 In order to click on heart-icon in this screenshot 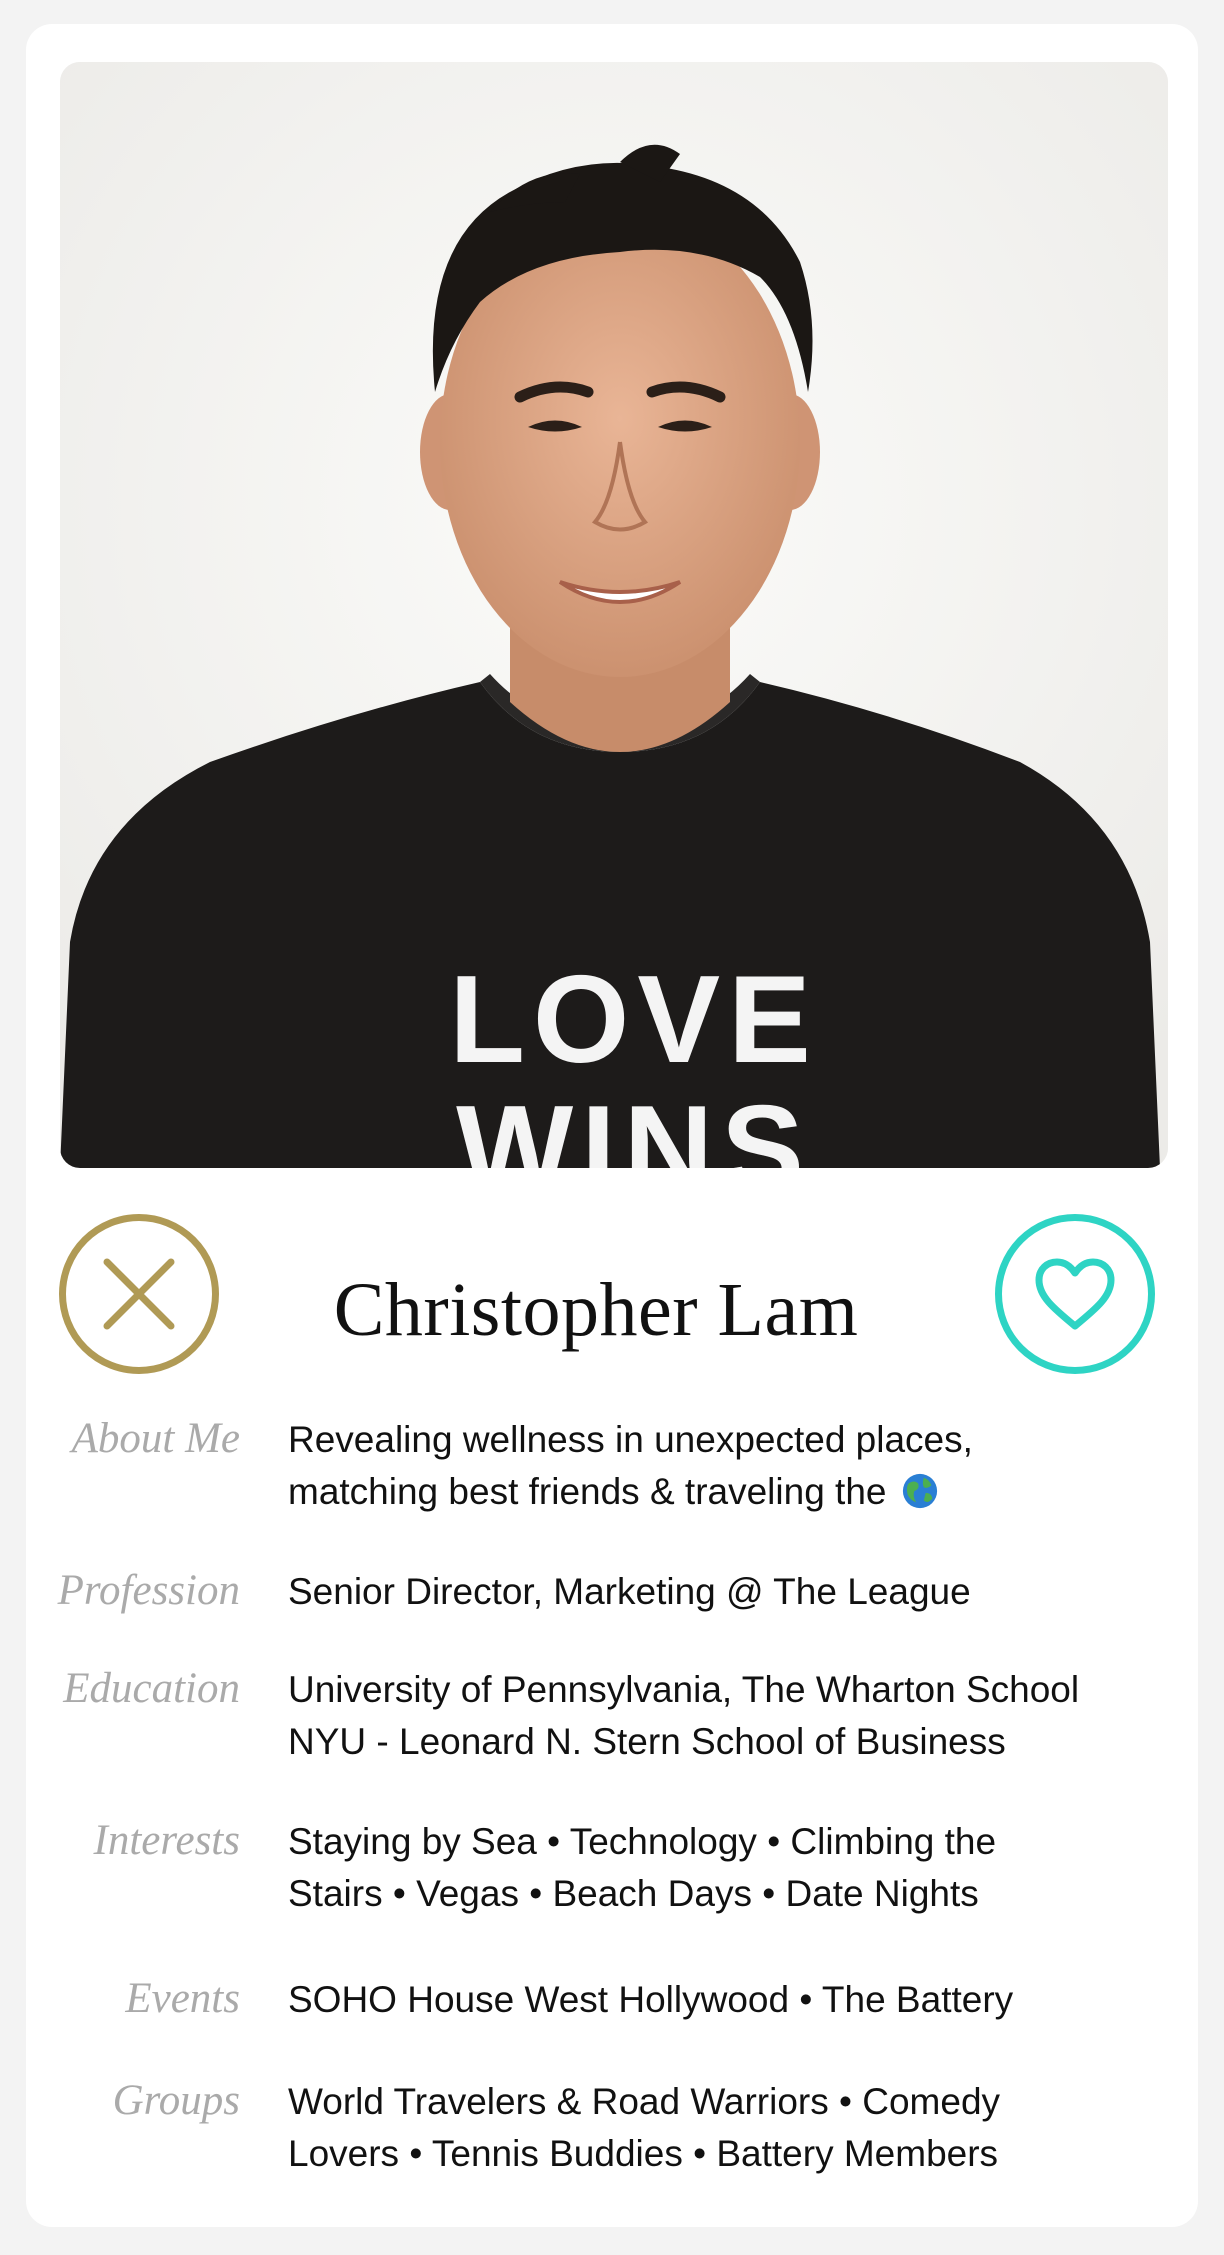, I will do `click(1075, 1294)`.